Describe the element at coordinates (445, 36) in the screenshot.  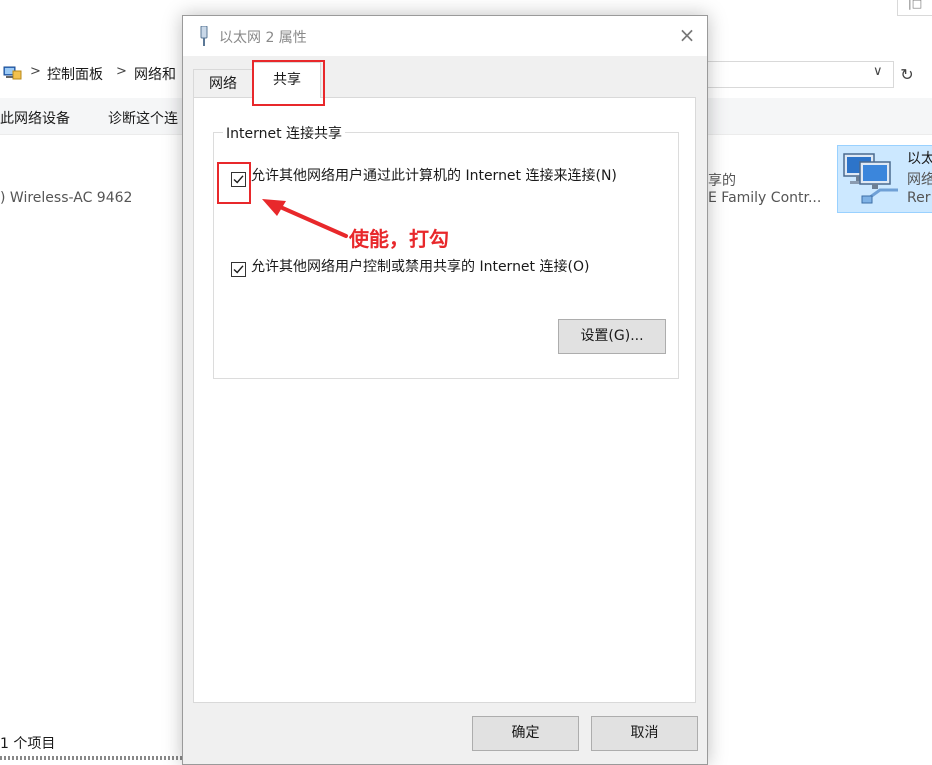
I see `dialog-titlebar: 以太网 2 属性 ×` at that location.